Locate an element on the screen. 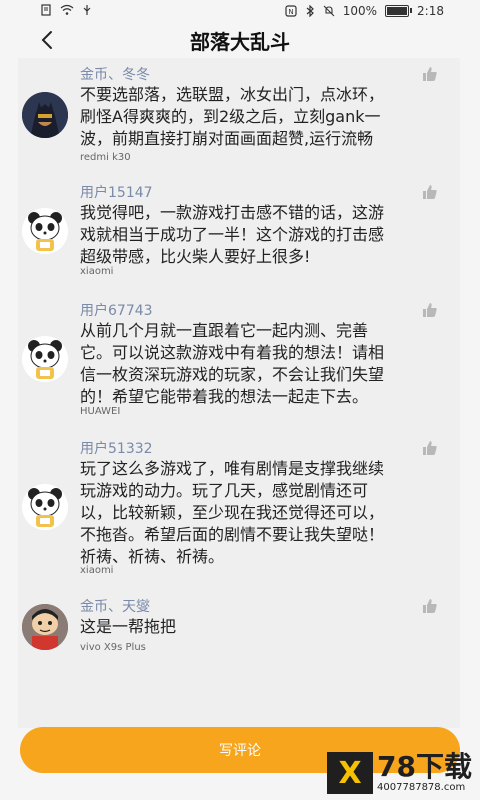 This screenshot has height=800, width=480. back-button is located at coordinates (48, 40).